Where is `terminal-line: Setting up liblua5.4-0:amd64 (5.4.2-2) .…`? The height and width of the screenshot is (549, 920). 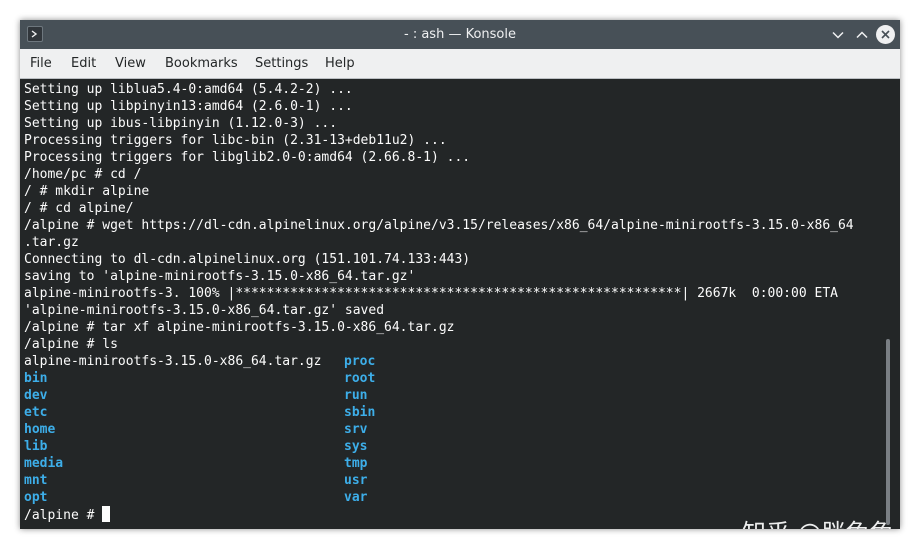
terminal-line: Setting up liblua5.4-0:amd64 (5.4.2-2) .… is located at coordinates (188, 89).